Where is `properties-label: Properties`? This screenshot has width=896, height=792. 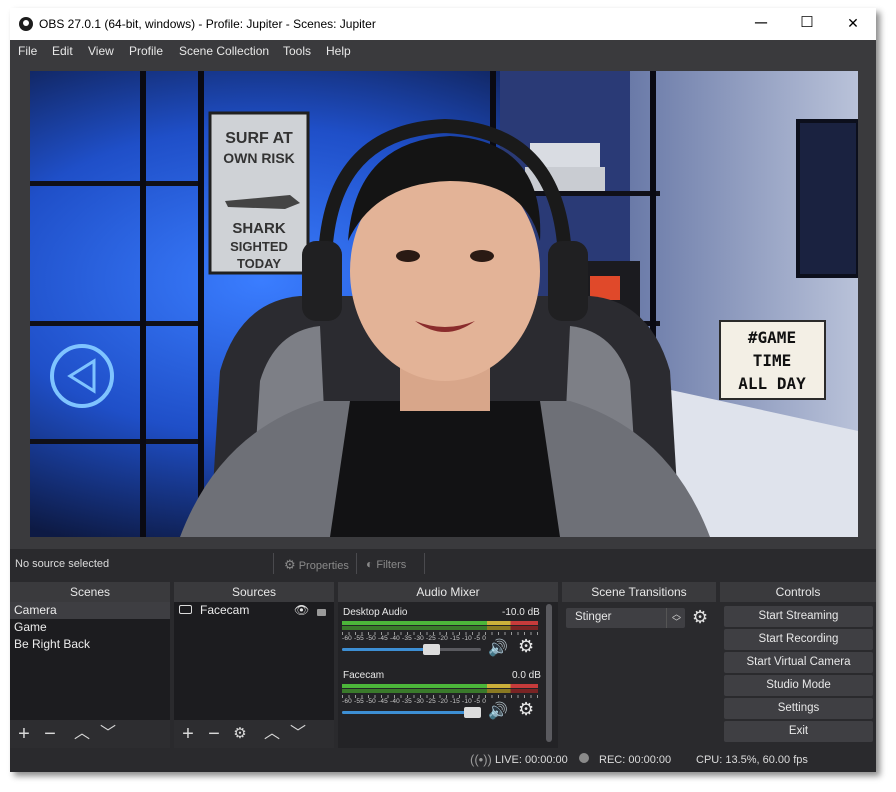 properties-label: Properties is located at coordinates (323, 566).